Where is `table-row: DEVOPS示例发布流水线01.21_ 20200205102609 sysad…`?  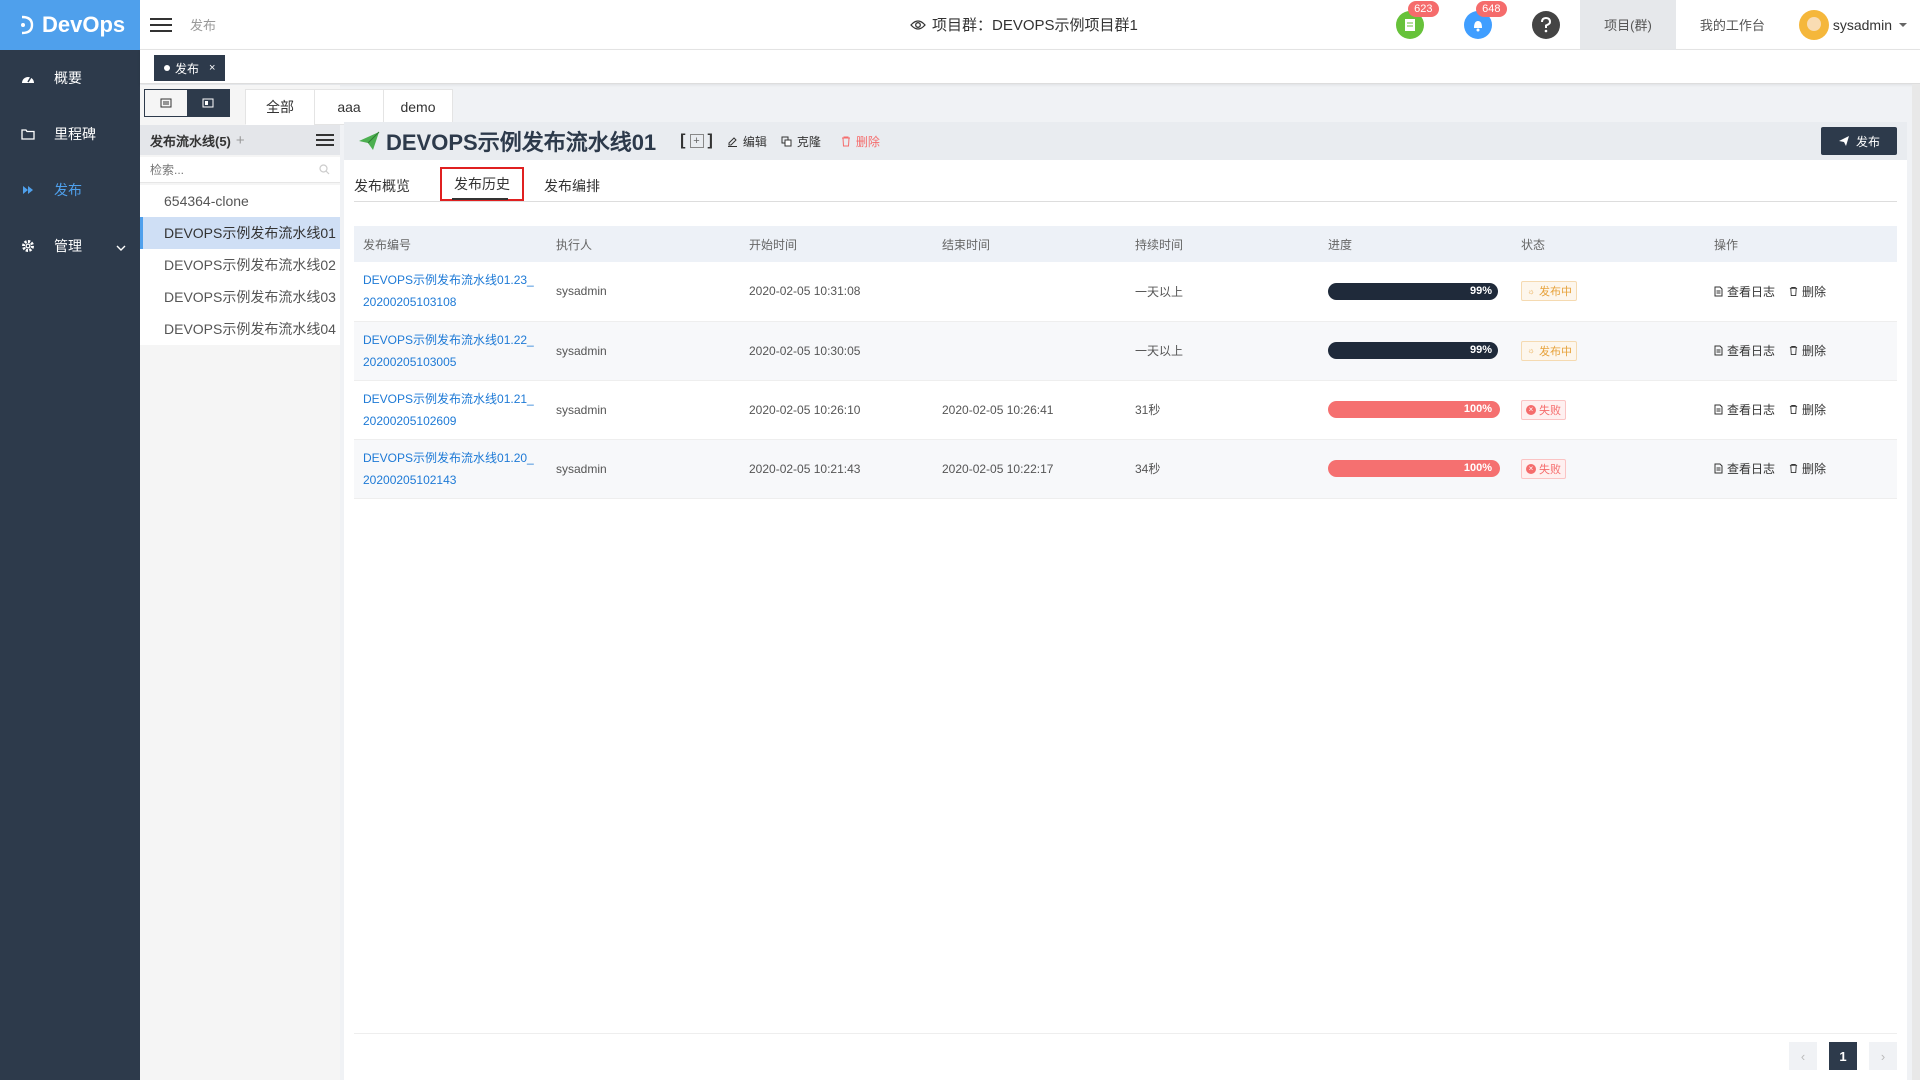 table-row: DEVOPS示例发布流水线01.21_ 20200205102609 sysad… is located at coordinates (1125, 410).